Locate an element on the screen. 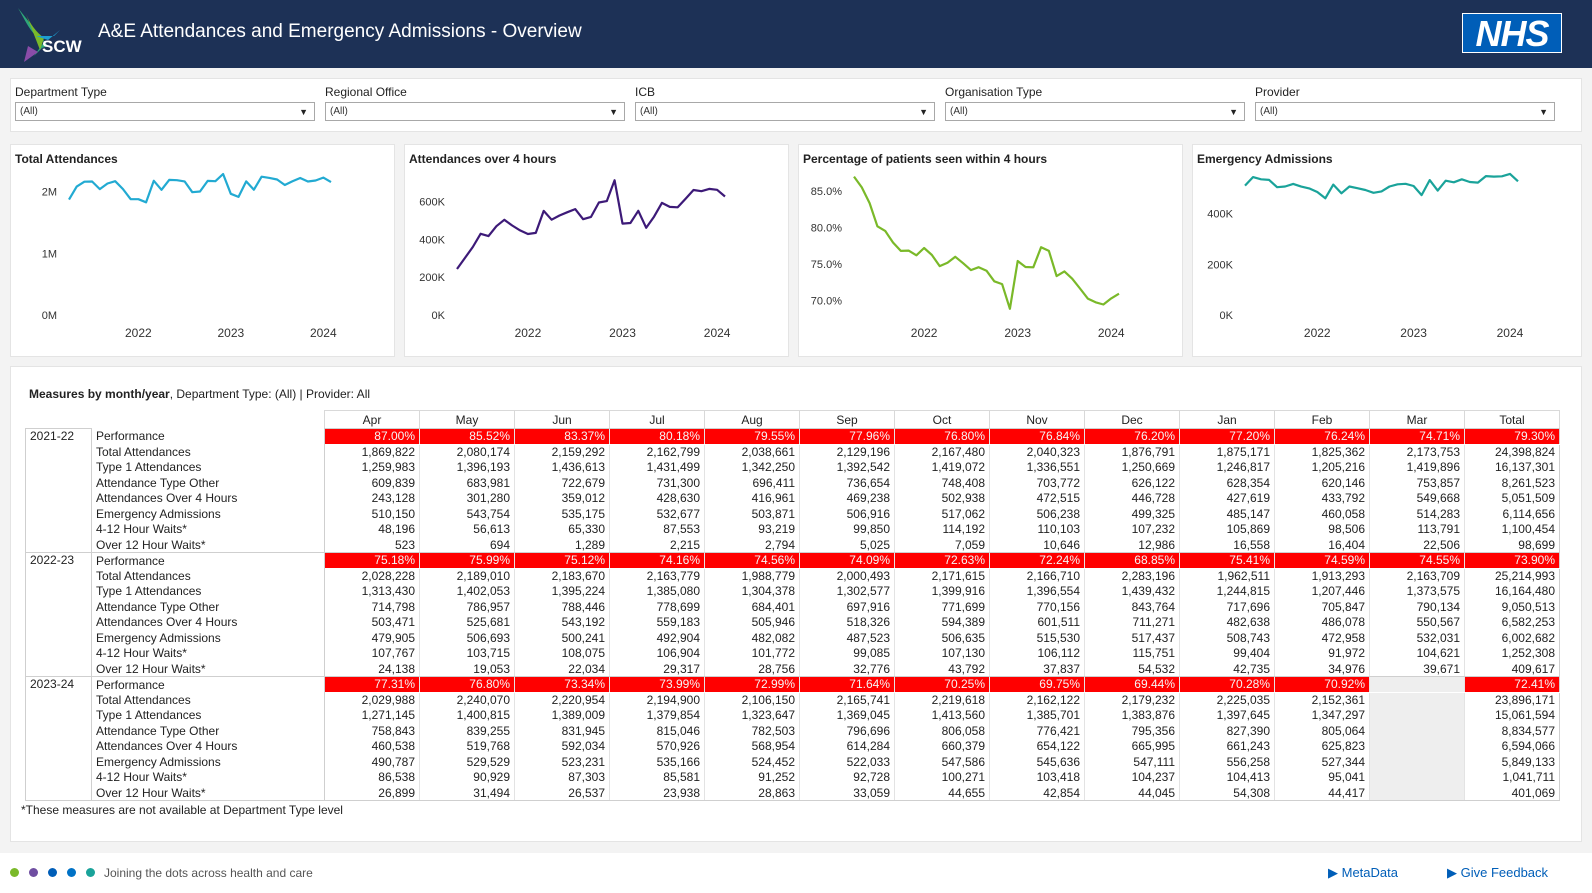 This screenshot has width=1592, height=893. table-cell: 24,398,824 is located at coordinates (1512, 452).